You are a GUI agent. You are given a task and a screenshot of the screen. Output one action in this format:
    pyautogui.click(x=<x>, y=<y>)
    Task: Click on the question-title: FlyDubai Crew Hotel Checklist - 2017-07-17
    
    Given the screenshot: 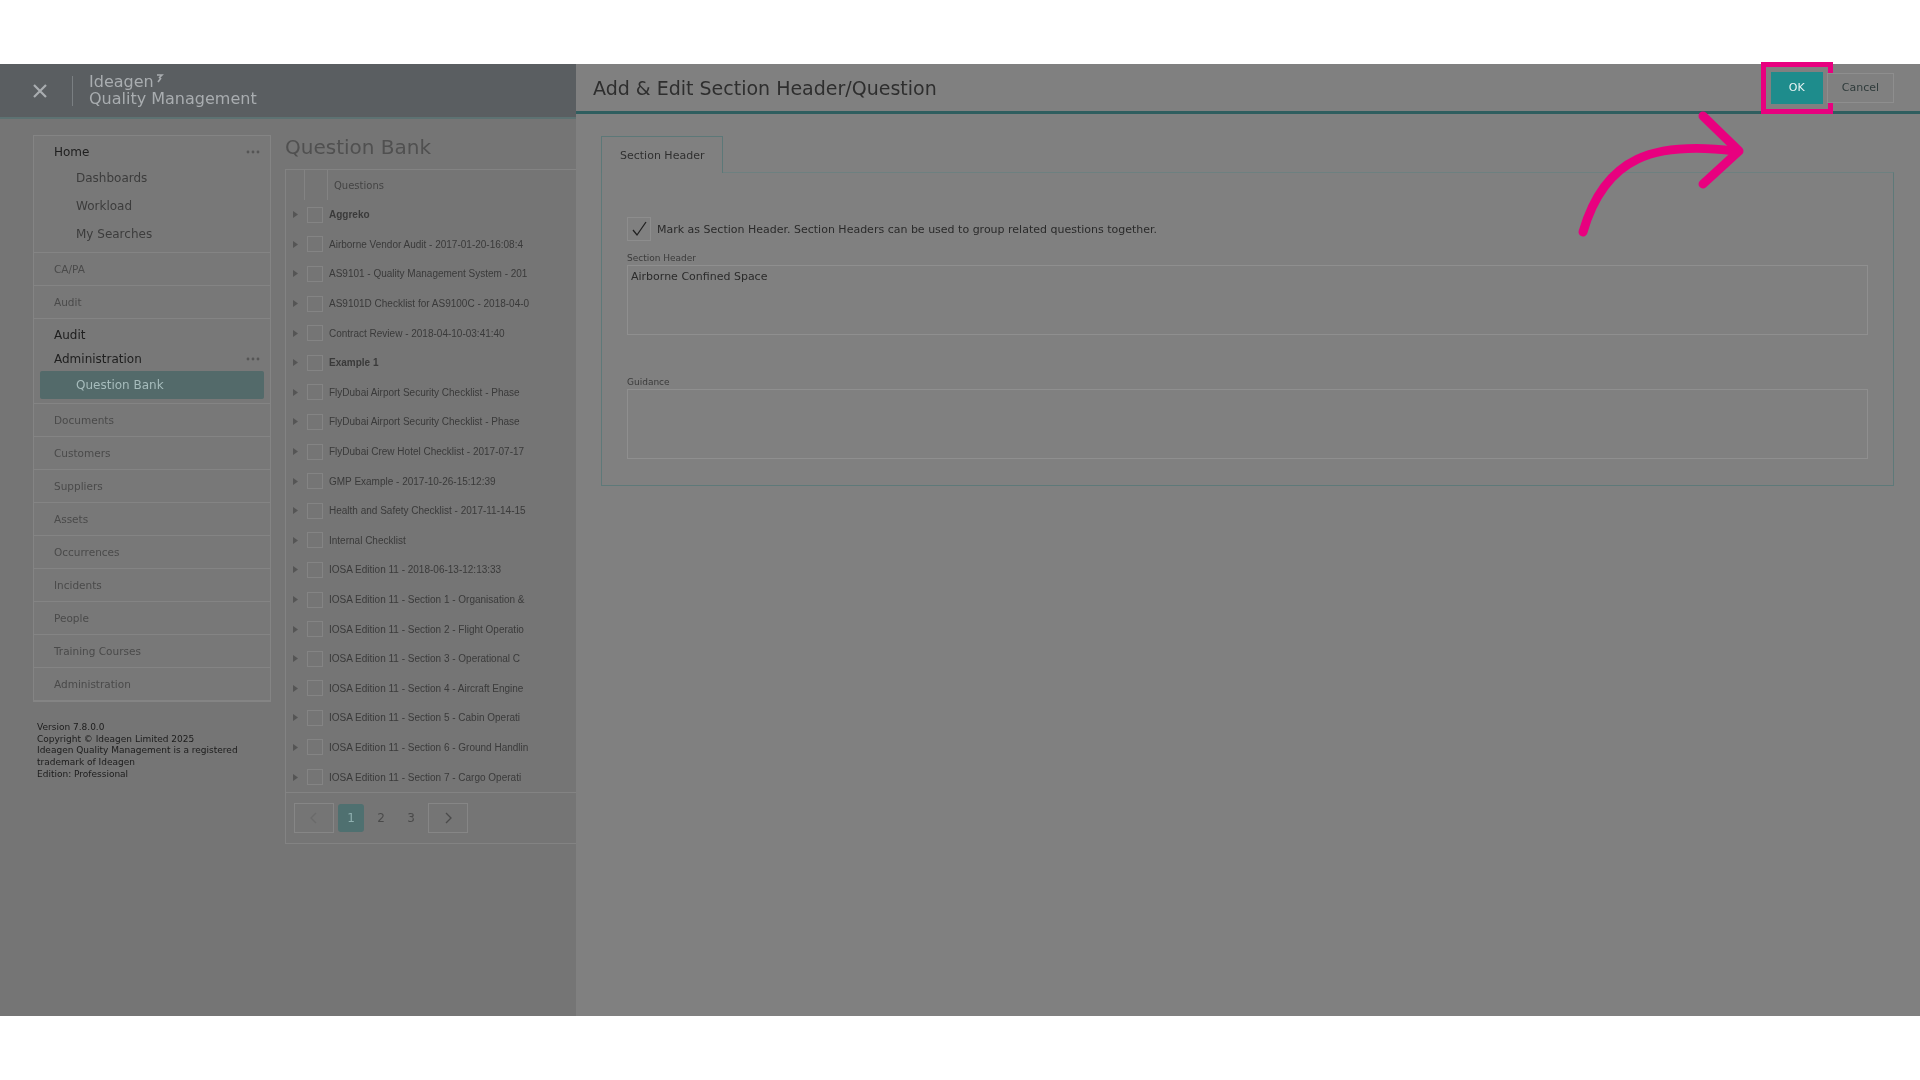 What is the action you would take?
    pyautogui.click(x=427, y=452)
    